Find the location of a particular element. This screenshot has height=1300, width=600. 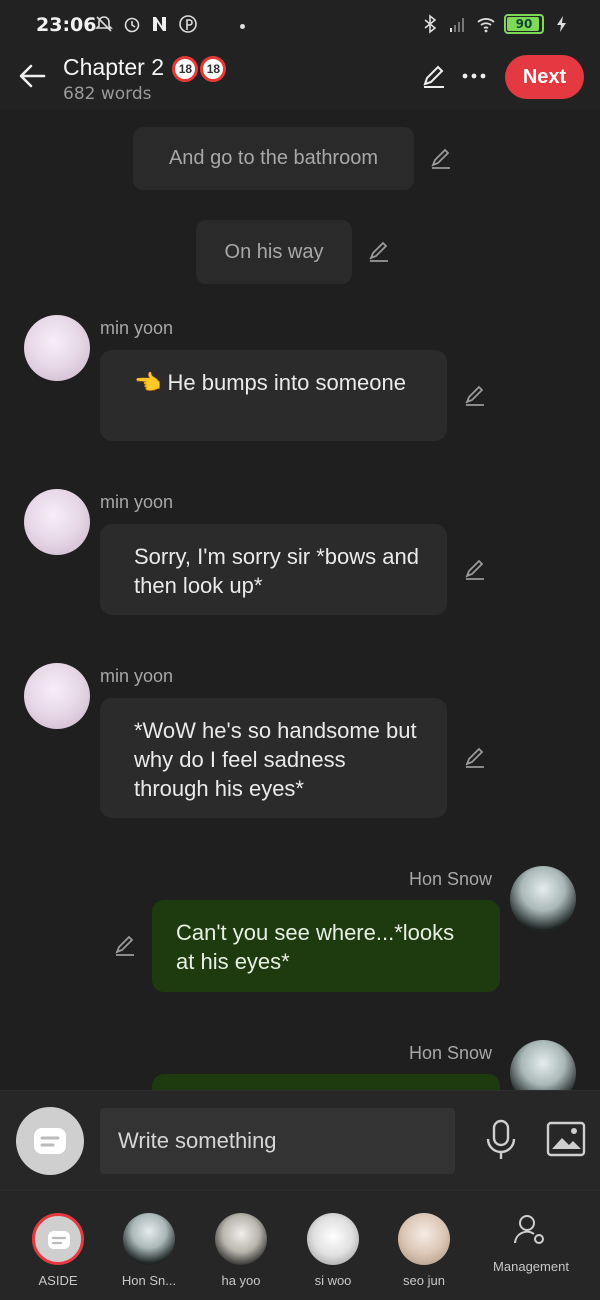

battery-level: 90 is located at coordinates (524, 24).